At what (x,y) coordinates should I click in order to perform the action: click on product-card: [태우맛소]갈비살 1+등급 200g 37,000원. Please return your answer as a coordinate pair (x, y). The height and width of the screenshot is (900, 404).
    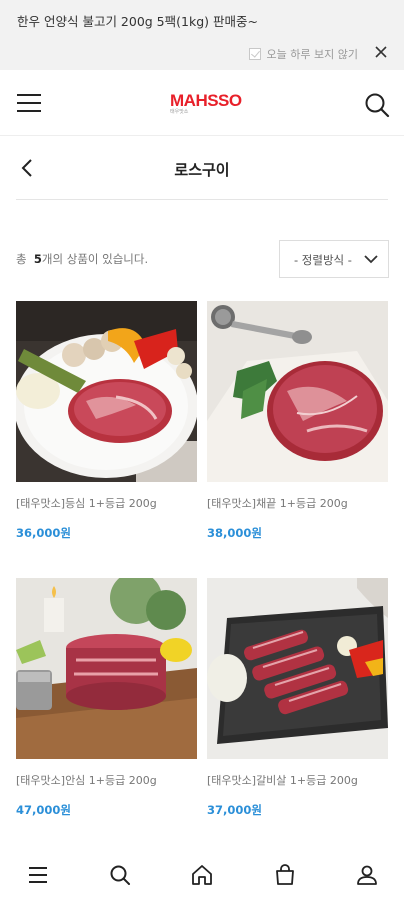
    Looking at the image, I should click on (297, 698).